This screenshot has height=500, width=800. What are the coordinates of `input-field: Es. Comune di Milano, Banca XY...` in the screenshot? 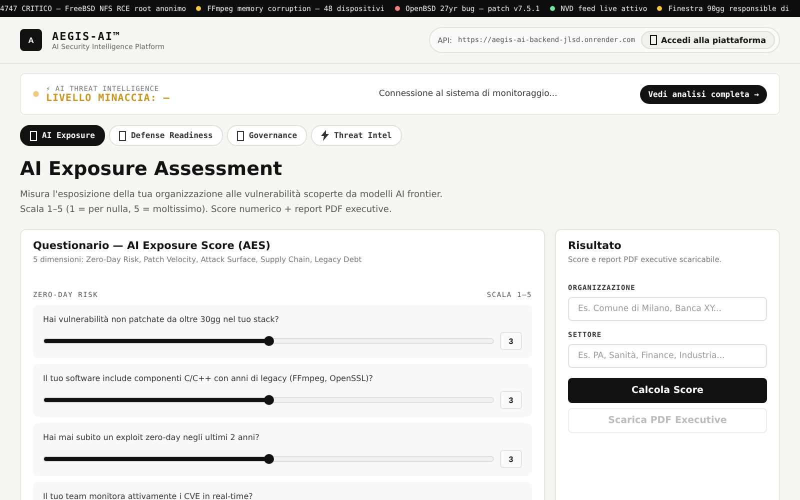 It's located at (667, 309).